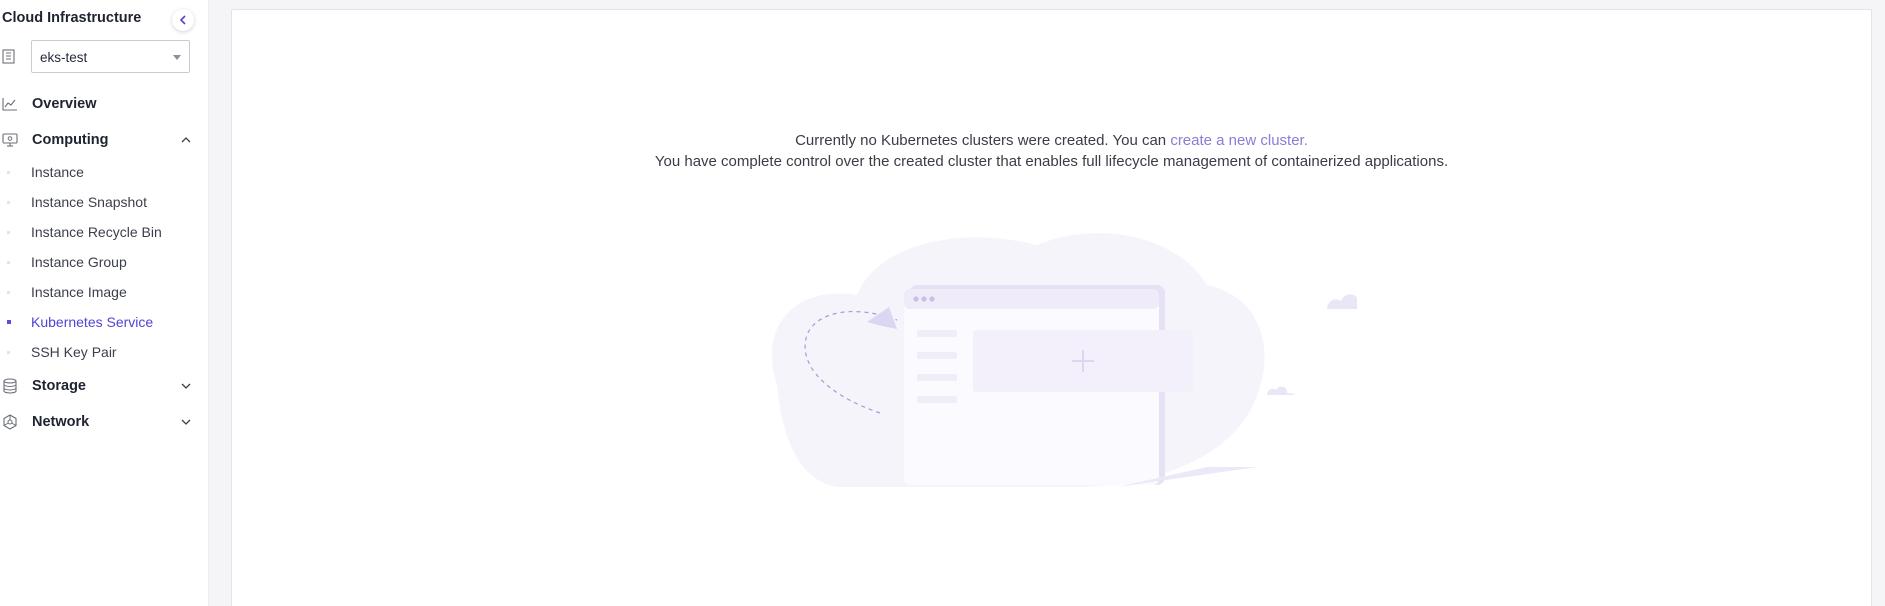  I want to click on nav-storage-label: Storage, so click(59, 386).